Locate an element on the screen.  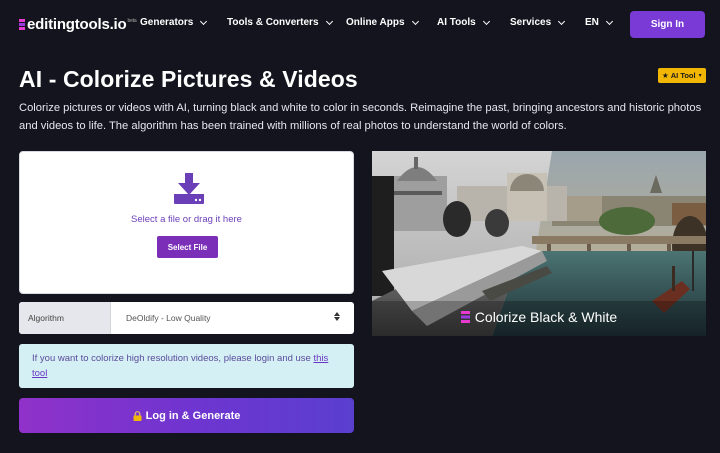
nav-label: AI Tools is located at coordinates (456, 22).